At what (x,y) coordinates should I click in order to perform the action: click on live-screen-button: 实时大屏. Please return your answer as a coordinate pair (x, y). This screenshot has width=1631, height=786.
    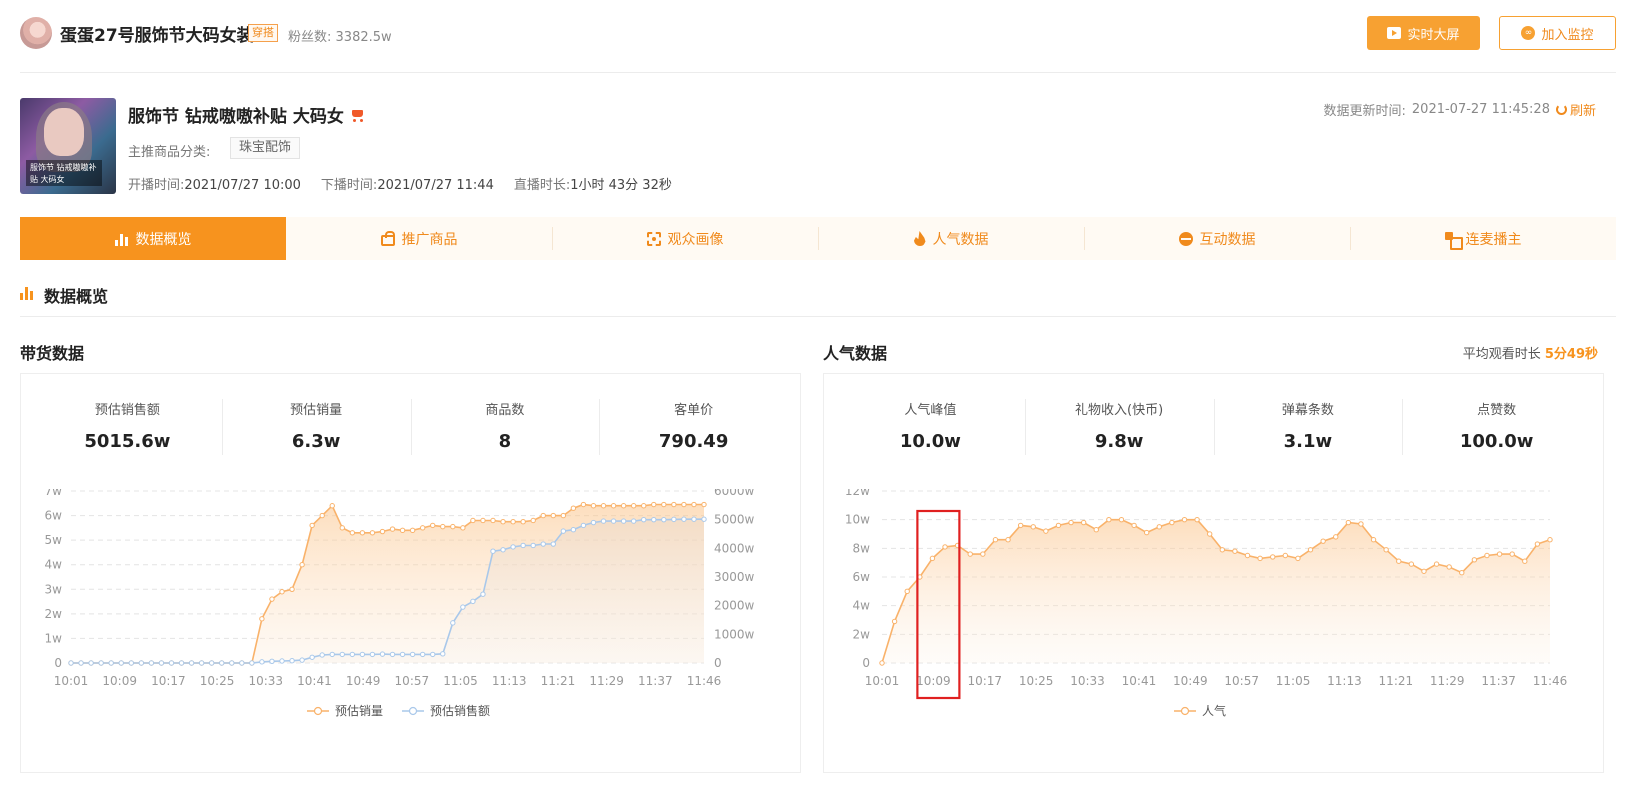
    Looking at the image, I should click on (1423, 33).